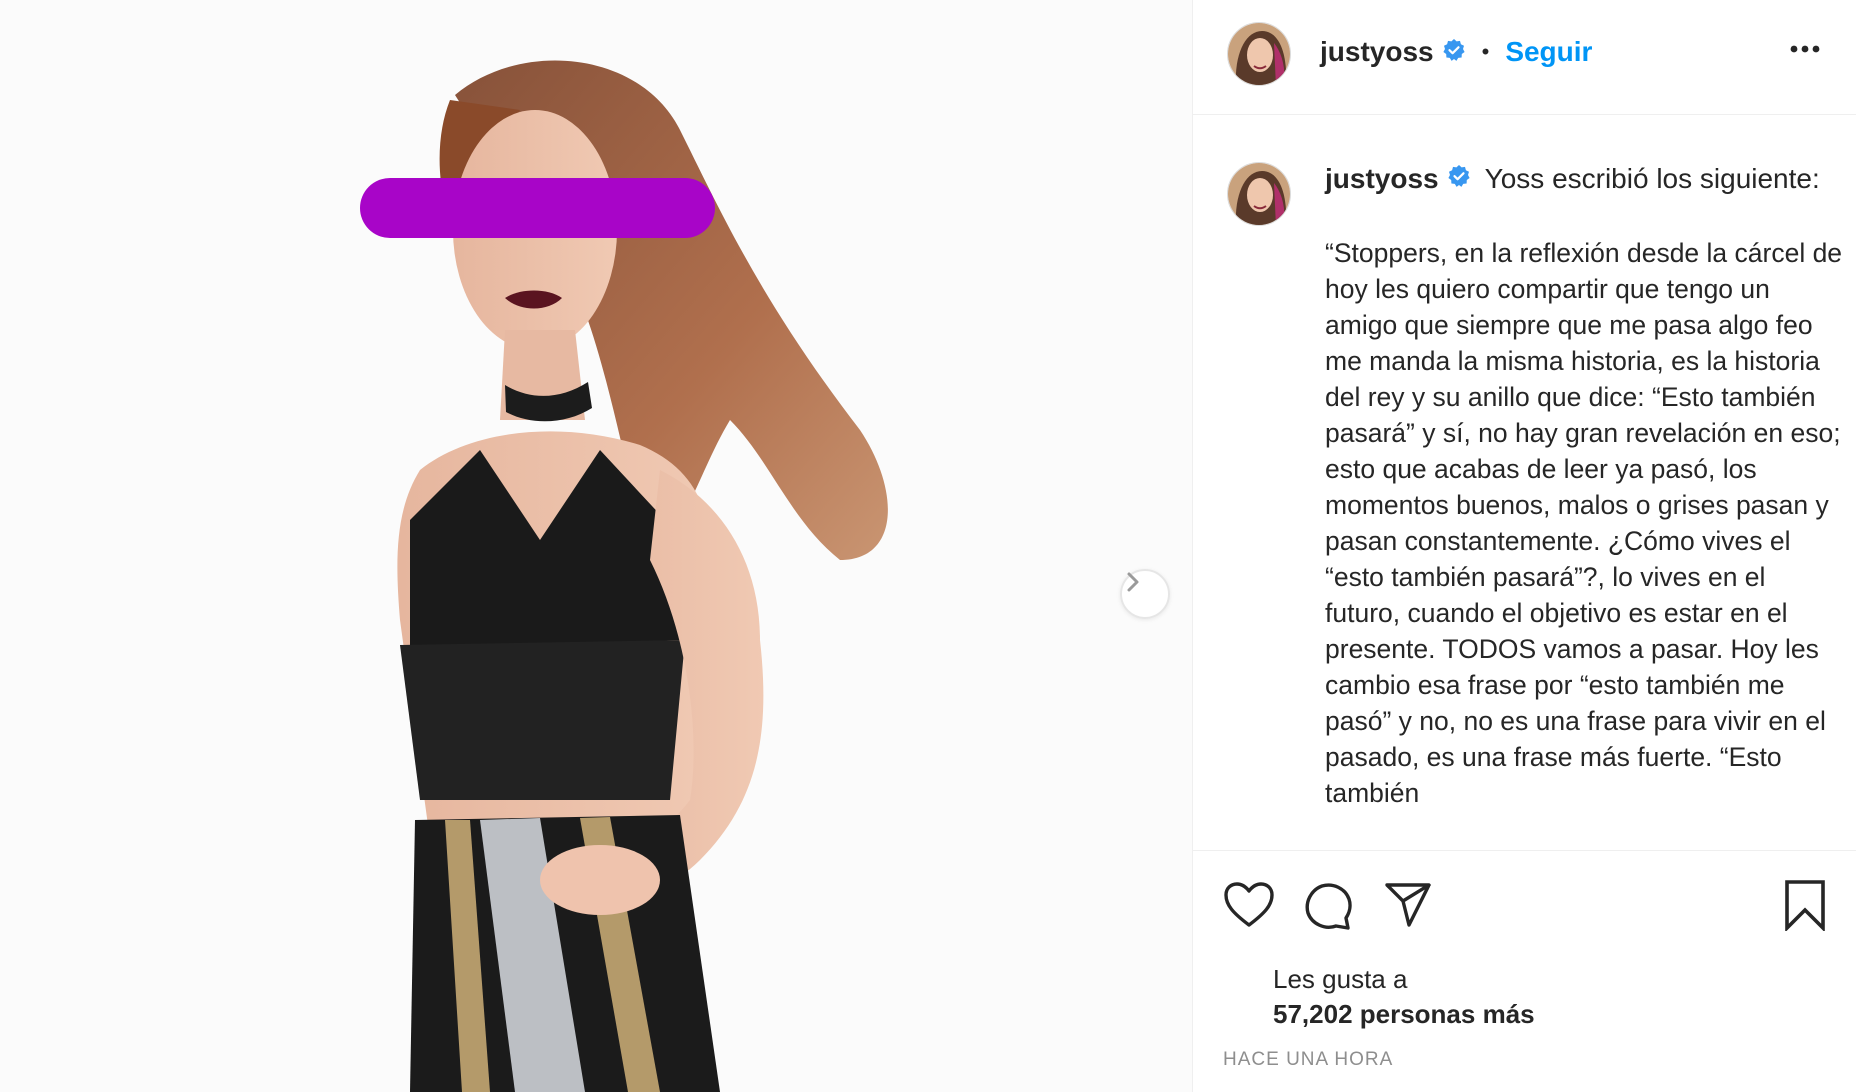 The image size is (1856, 1092). What do you see at coordinates (1652, 178) in the screenshot?
I see `caption-lead: Yoss escribió los siguiente:` at bounding box center [1652, 178].